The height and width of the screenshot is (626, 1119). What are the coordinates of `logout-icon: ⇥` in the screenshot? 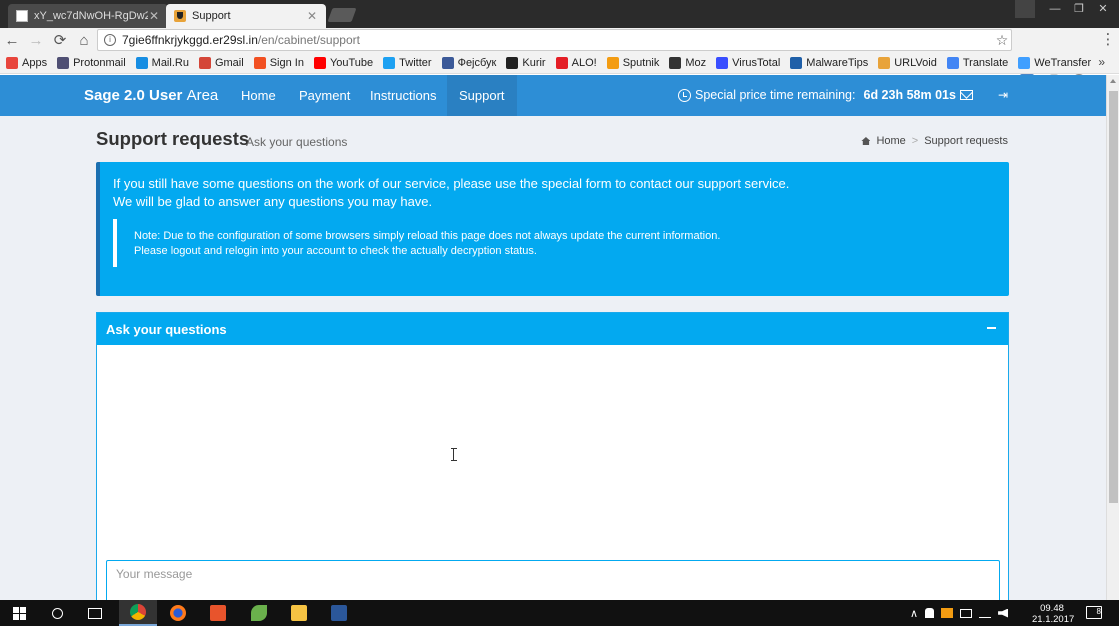 It's located at (1003, 95).